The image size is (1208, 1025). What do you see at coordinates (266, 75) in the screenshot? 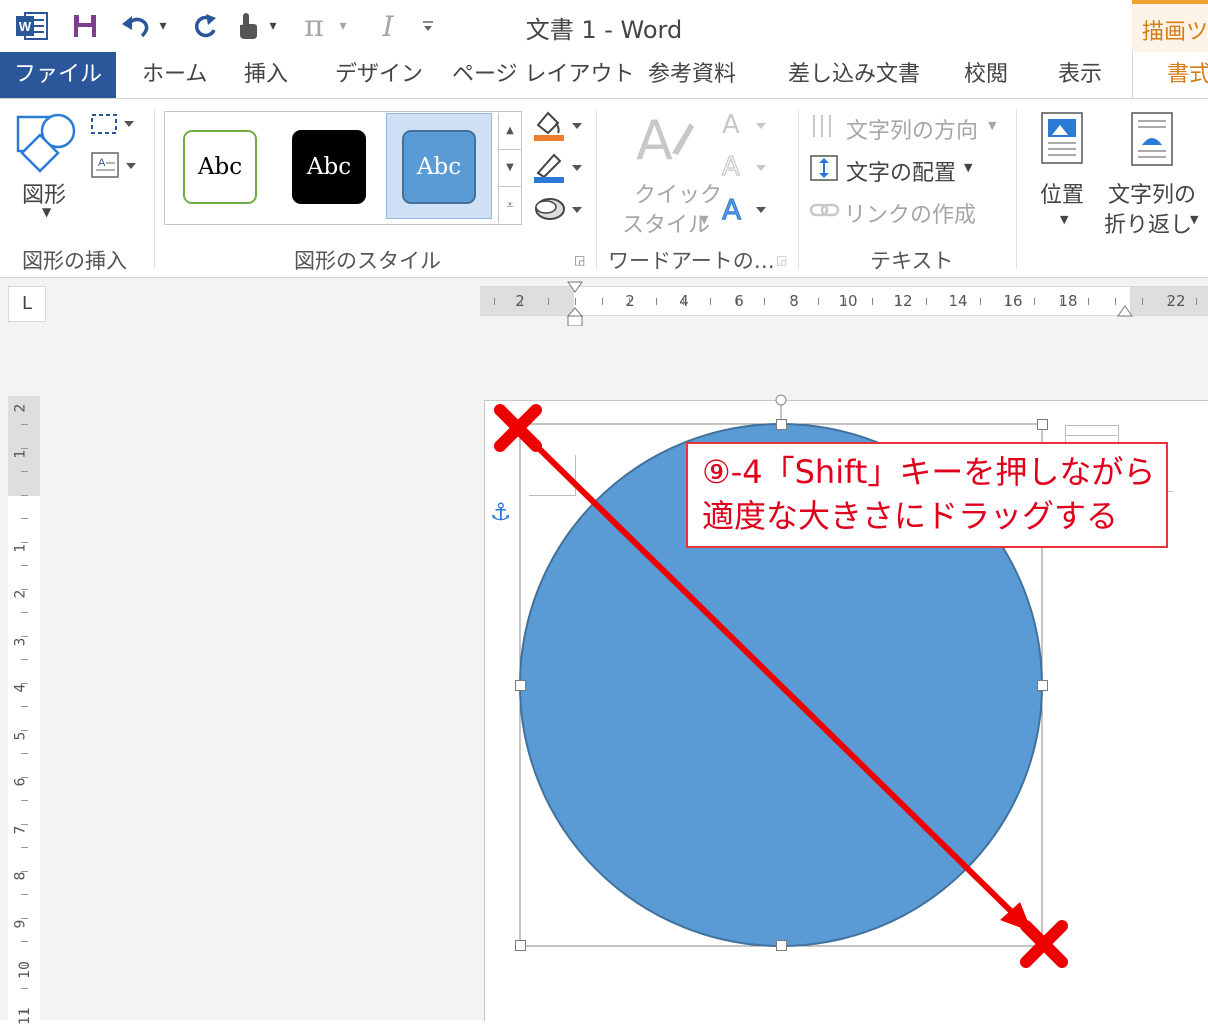
I see `tab-insert: 挿入` at bounding box center [266, 75].